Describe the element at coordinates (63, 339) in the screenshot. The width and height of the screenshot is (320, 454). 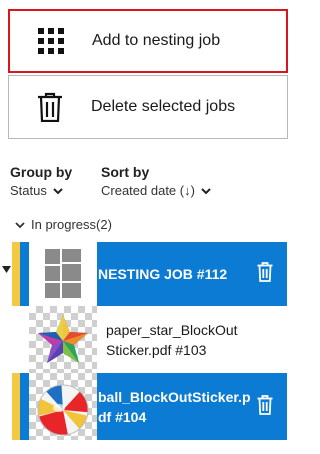
I see `star-thumbnail` at that location.